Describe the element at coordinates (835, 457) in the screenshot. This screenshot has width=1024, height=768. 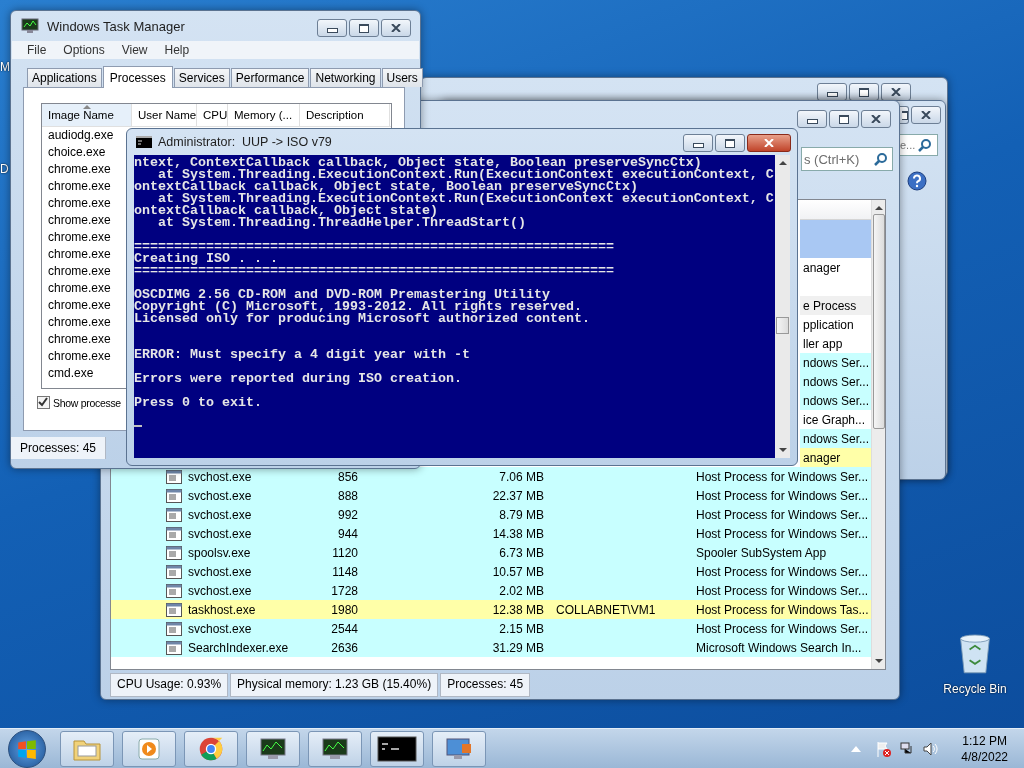
I see `table-row: anager` at that location.